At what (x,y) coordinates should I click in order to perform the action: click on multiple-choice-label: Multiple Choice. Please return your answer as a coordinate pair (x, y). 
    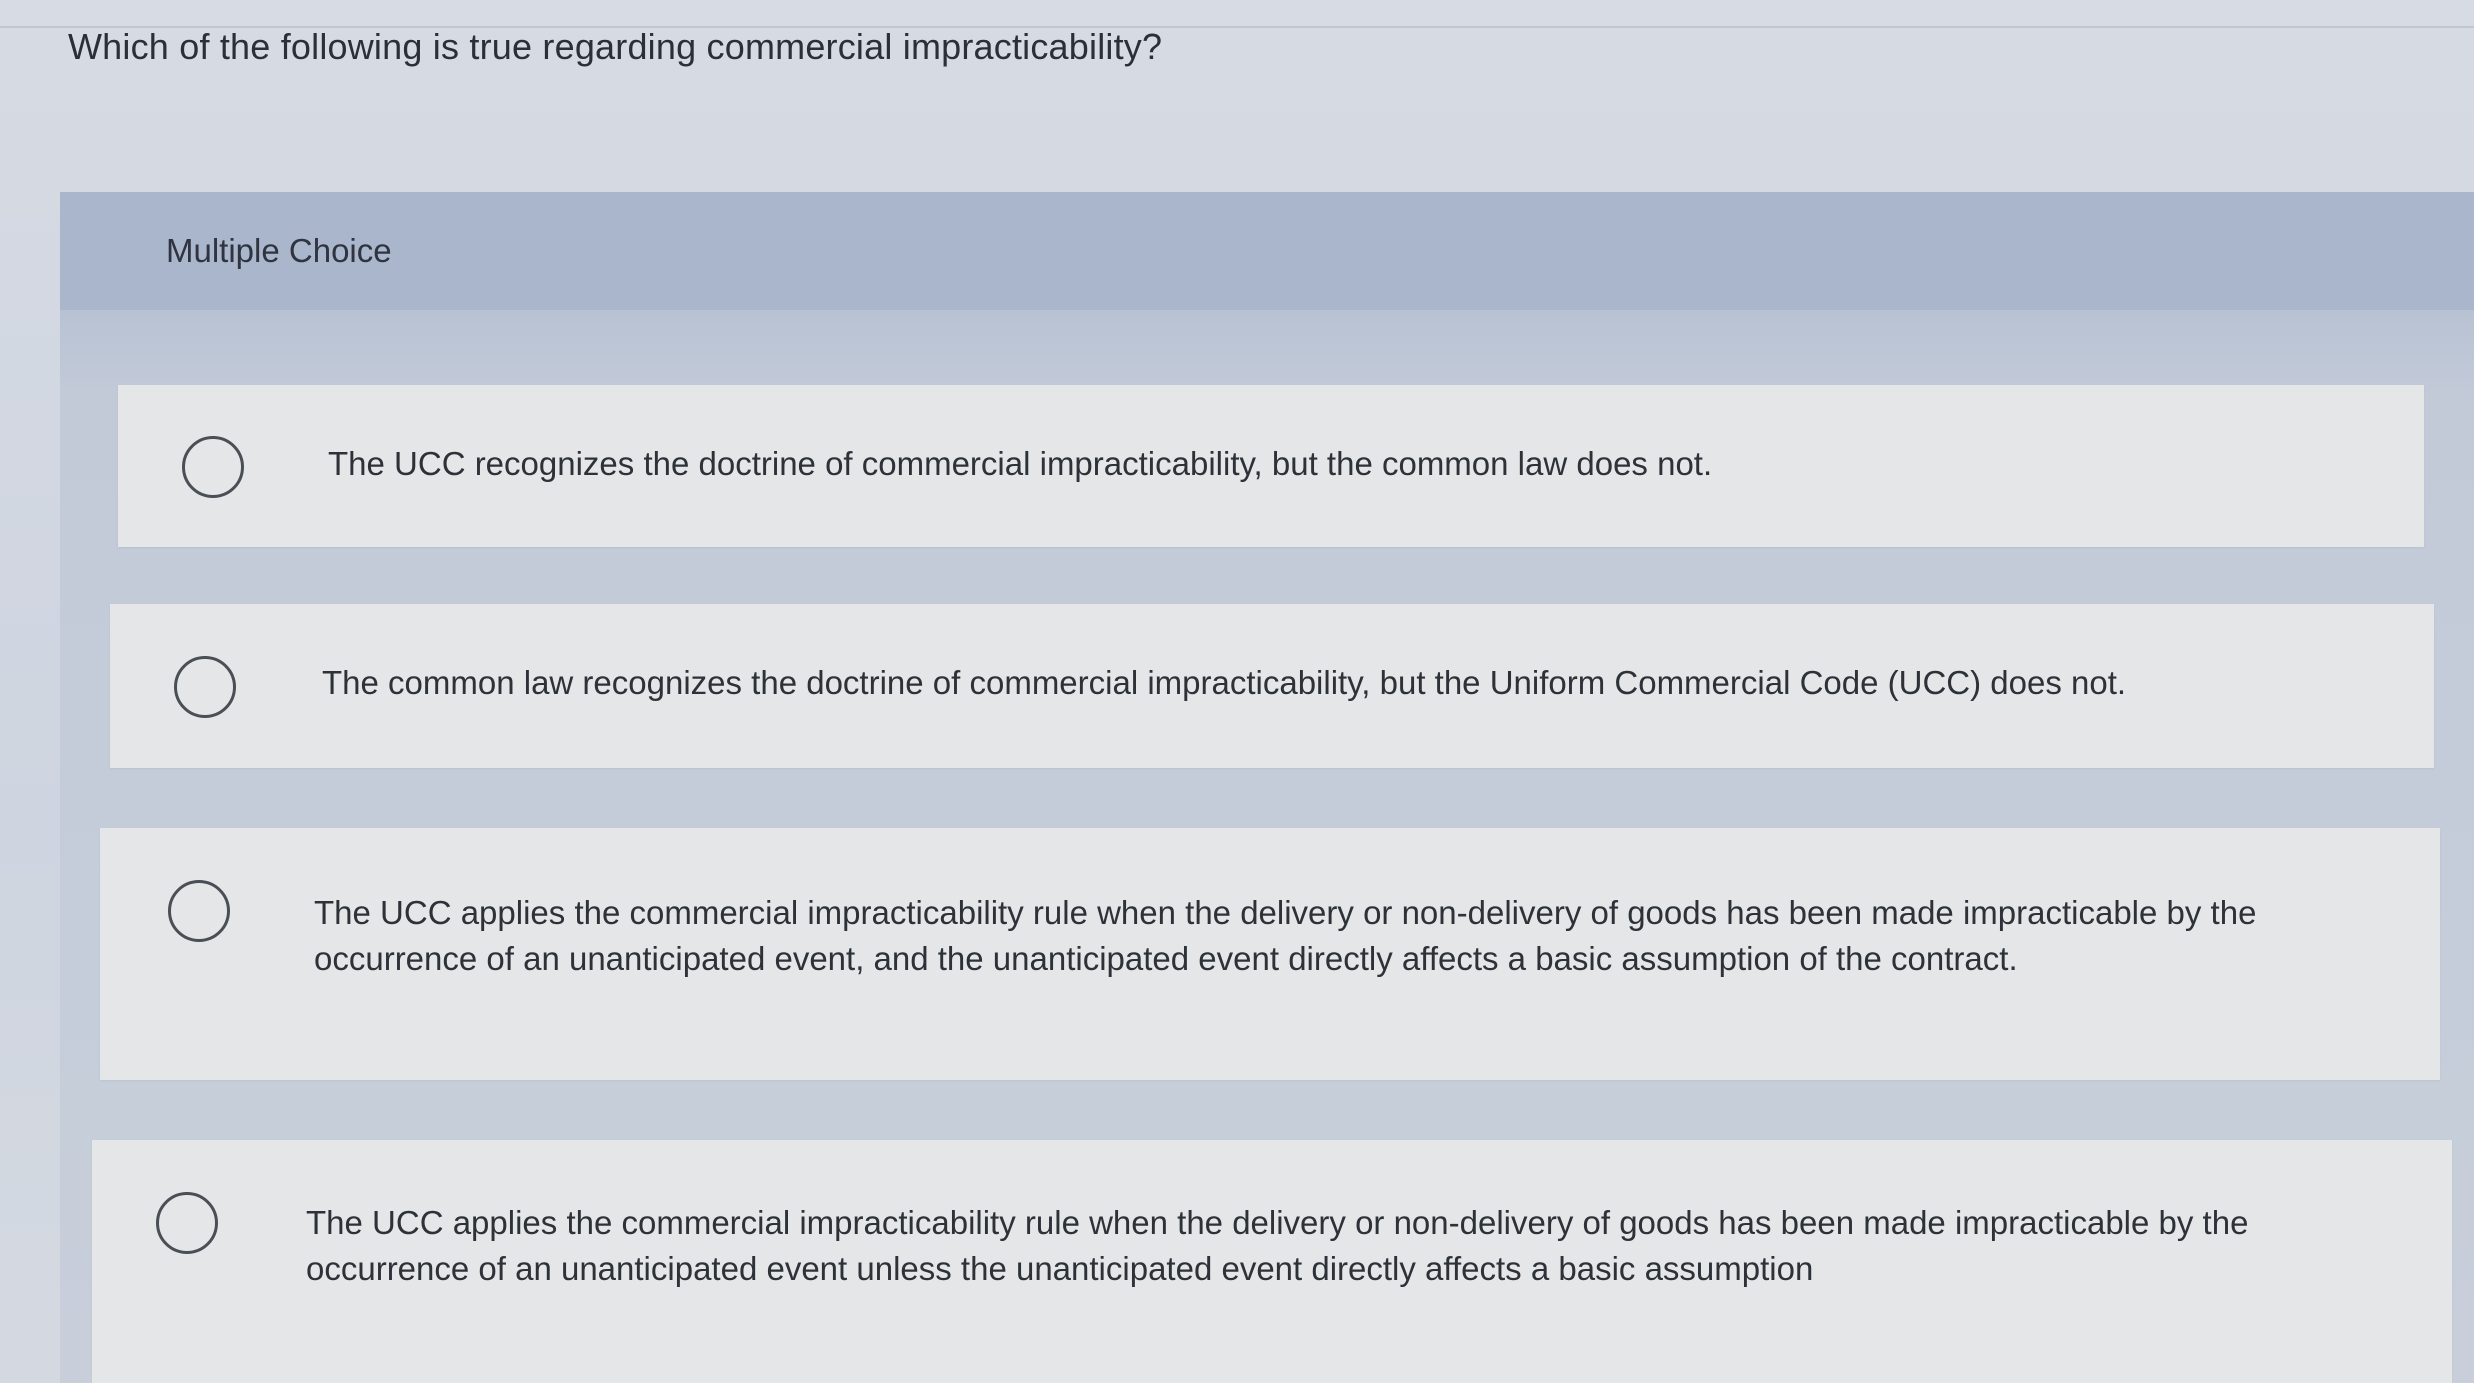
    Looking at the image, I should click on (279, 250).